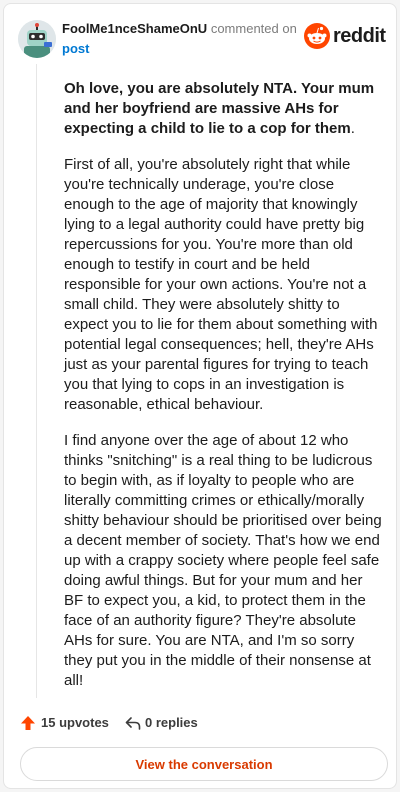  What do you see at coordinates (75, 48) in the screenshot?
I see `post-link: post` at bounding box center [75, 48].